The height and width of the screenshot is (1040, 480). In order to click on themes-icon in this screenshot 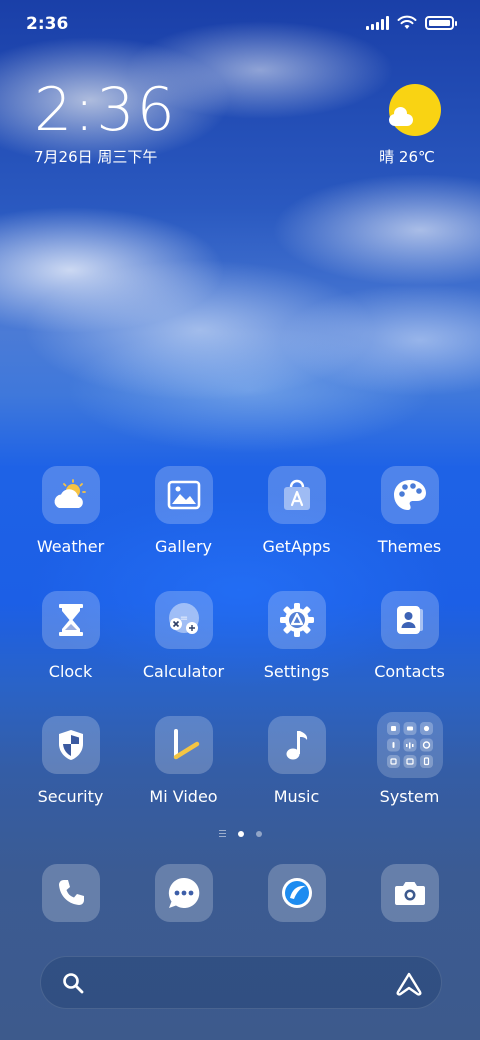, I will do `click(409, 495)`.